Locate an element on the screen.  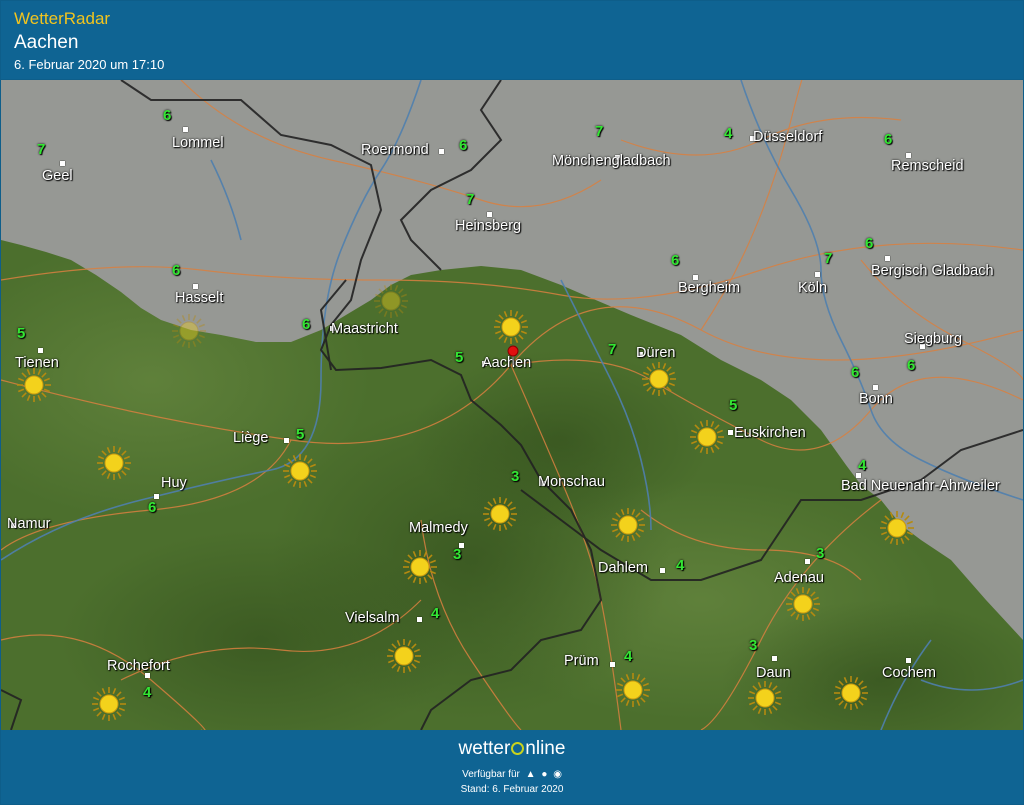
place-label: Bad Neuenahr-Ahrweiler is located at coordinates (920, 486).